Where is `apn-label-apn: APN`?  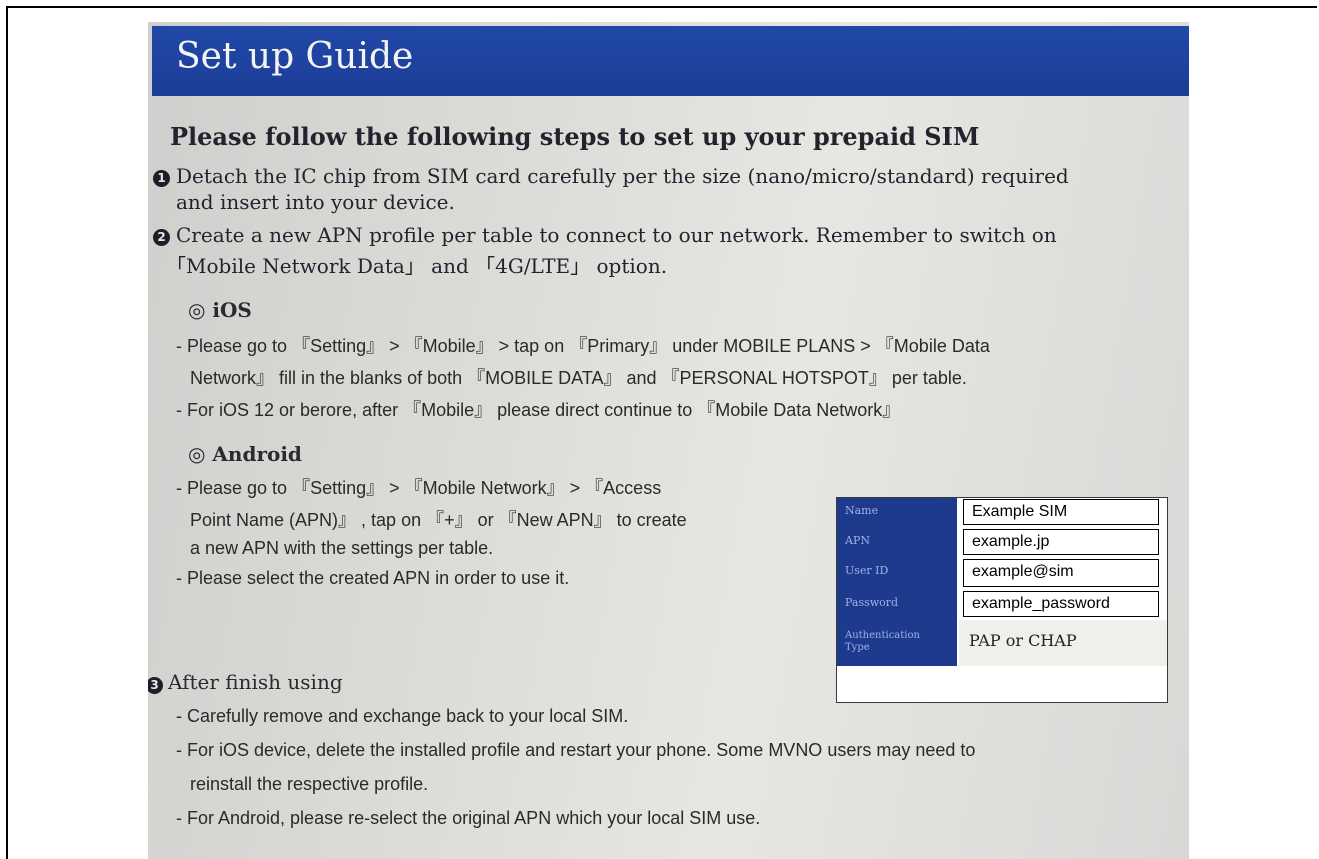 apn-label-apn: APN is located at coordinates (897, 543).